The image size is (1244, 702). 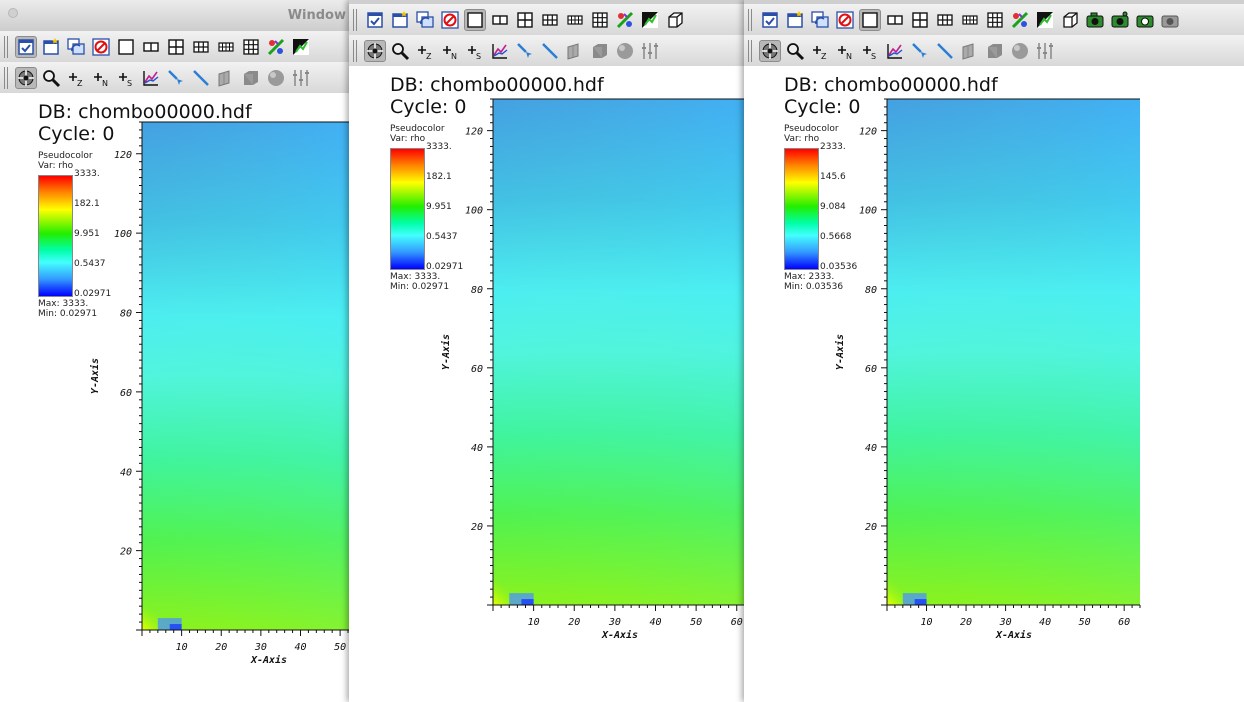 What do you see at coordinates (260, 647) in the screenshot?
I see `x-tick-label: 30` at bounding box center [260, 647].